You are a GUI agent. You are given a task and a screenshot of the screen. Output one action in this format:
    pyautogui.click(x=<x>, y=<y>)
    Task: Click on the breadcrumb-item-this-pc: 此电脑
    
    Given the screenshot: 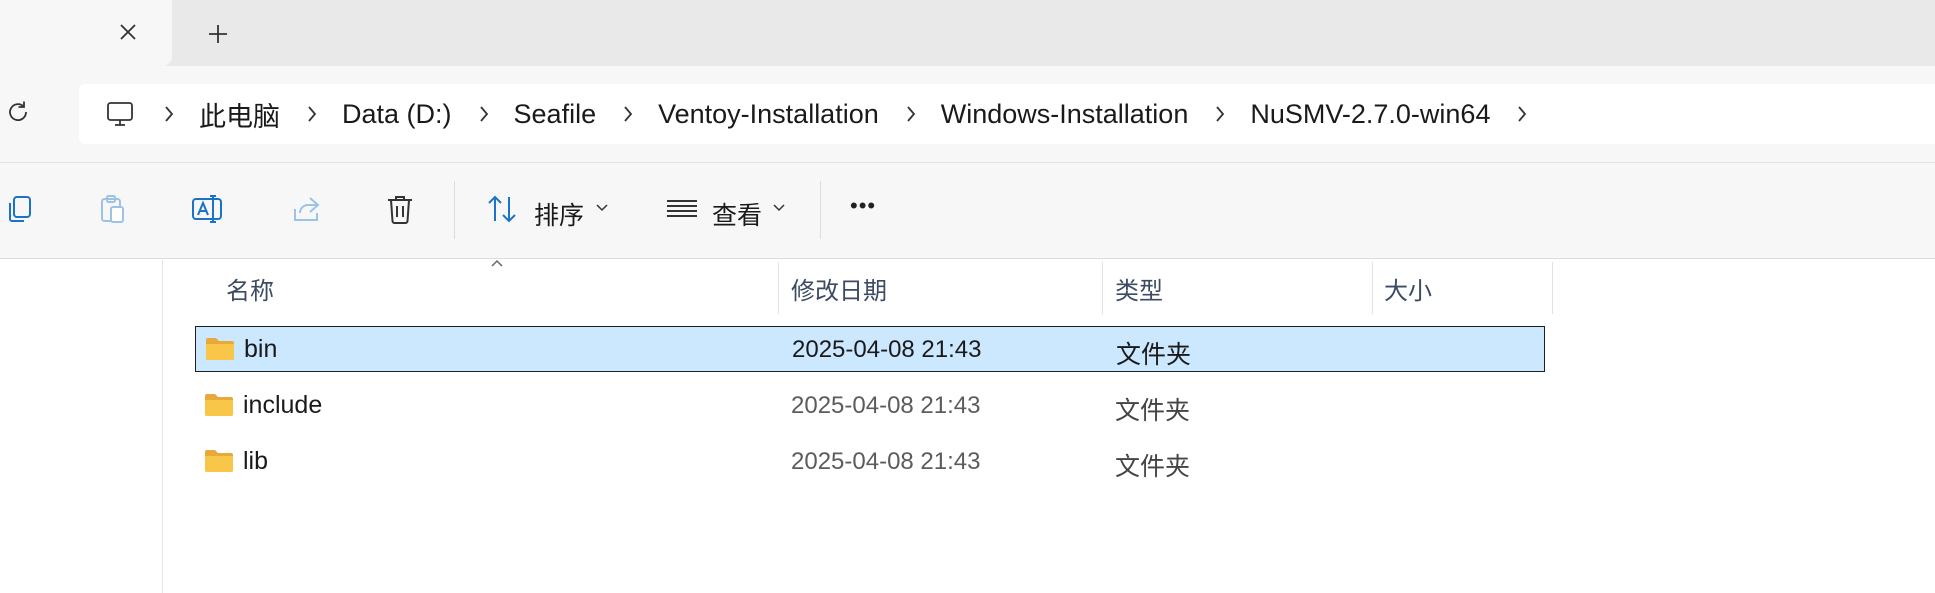 What is the action you would take?
    pyautogui.click(x=239, y=114)
    